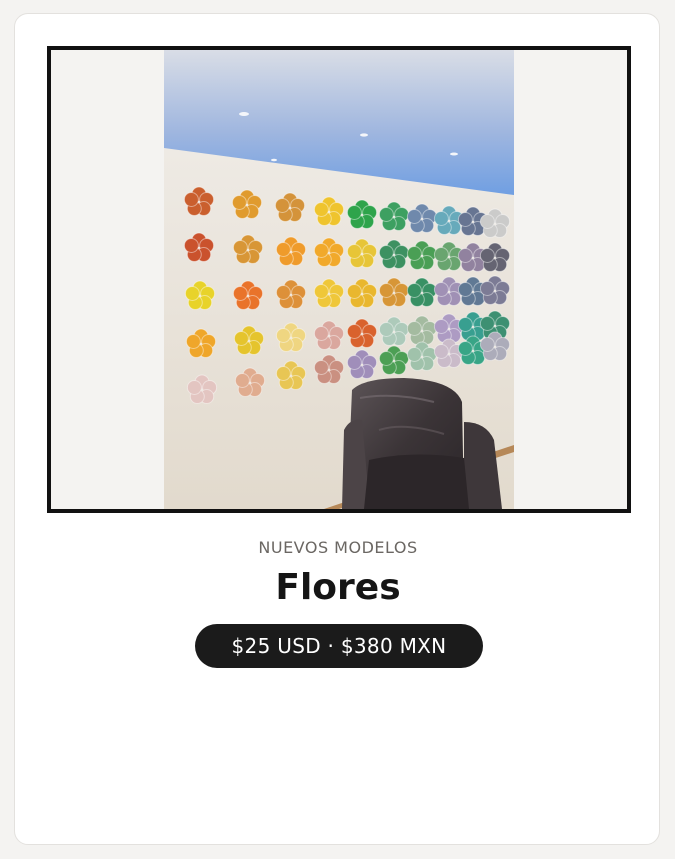 The height and width of the screenshot is (859, 675). What do you see at coordinates (338, 587) in the screenshot?
I see `product-title: Flores` at bounding box center [338, 587].